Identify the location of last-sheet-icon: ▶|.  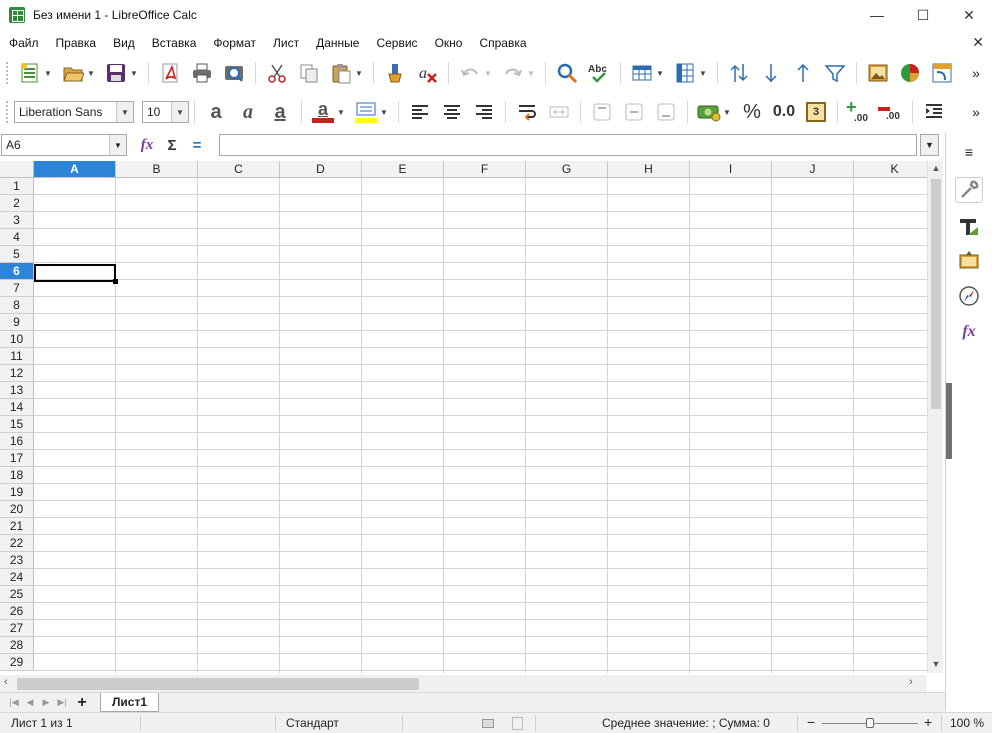
(62, 702).